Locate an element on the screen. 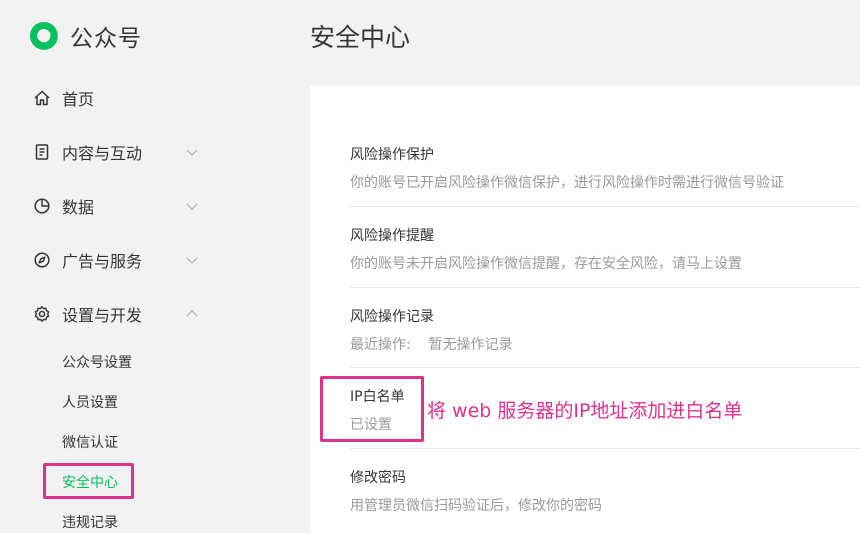  nav-label: 广告与服务 is located at coordinates (102, 261).